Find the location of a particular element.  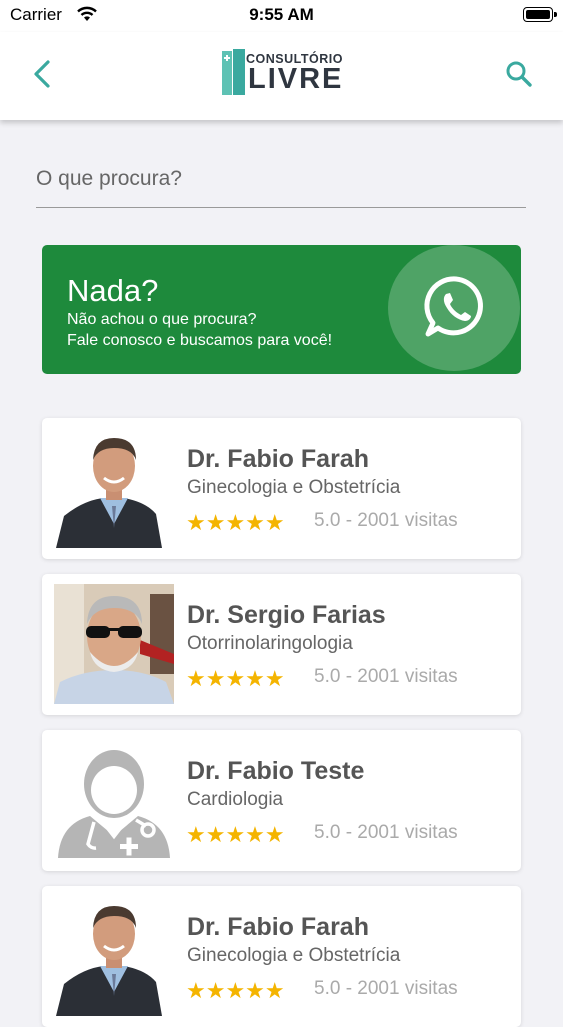

logo-text-big: LIVRE is located at coordinates (296, 79).